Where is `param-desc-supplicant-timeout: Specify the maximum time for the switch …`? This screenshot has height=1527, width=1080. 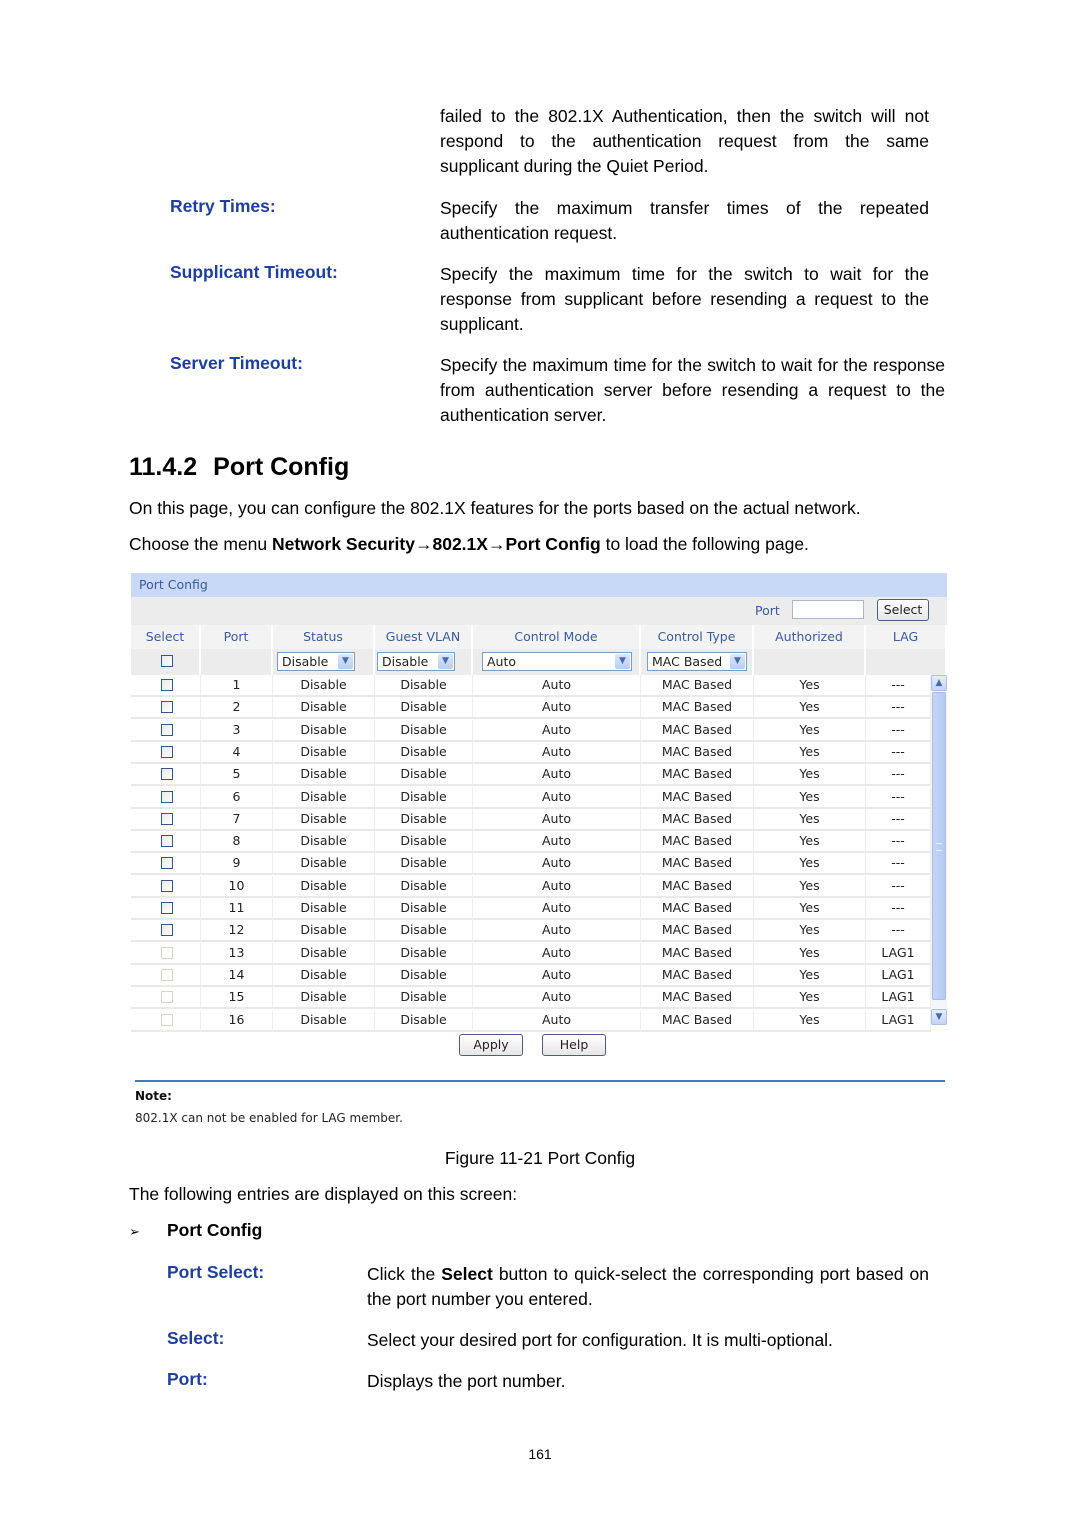
param-desc-supplicant-timeout: Specify the maximum time for the switch … is located at coordinates (684, 299).